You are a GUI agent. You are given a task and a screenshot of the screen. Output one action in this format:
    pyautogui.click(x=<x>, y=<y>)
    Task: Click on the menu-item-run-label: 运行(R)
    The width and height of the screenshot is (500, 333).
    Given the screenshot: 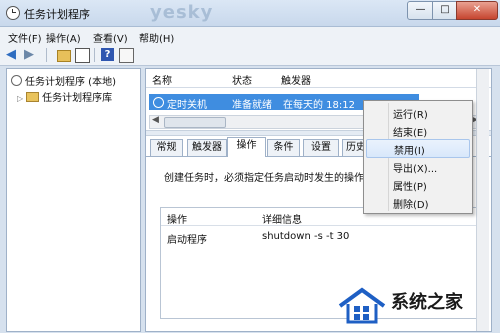 What is the action you would take?
    pyautogui.click(x=410, y=115)
    